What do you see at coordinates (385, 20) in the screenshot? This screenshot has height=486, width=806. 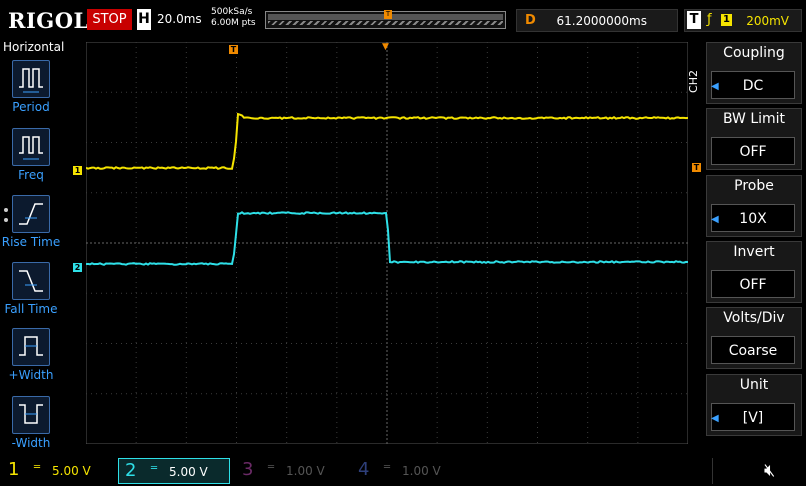 I see `memory-overview-strip: T` at bounding box center [385, 20].